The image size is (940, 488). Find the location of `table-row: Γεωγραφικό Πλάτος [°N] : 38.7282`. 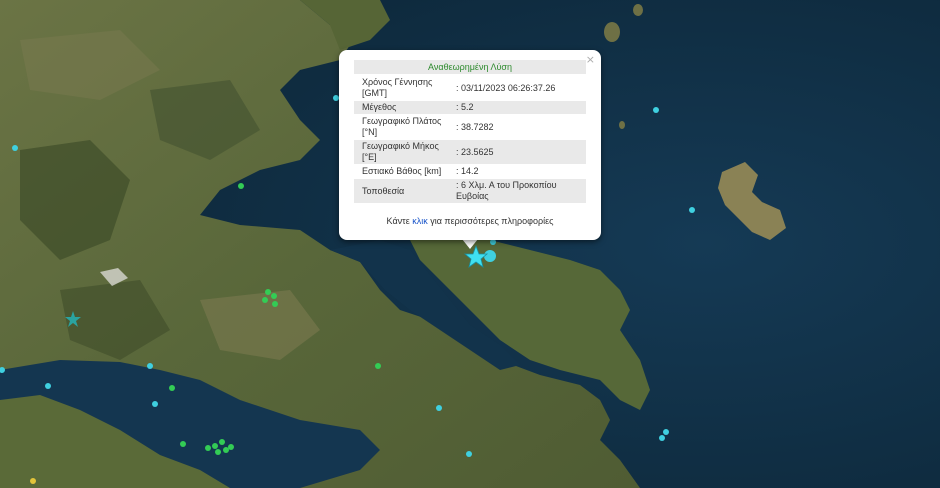

table-row: Γεωγραφικό Πλάτος [°N] : 38.7282 is located at coordinates (470, 127).